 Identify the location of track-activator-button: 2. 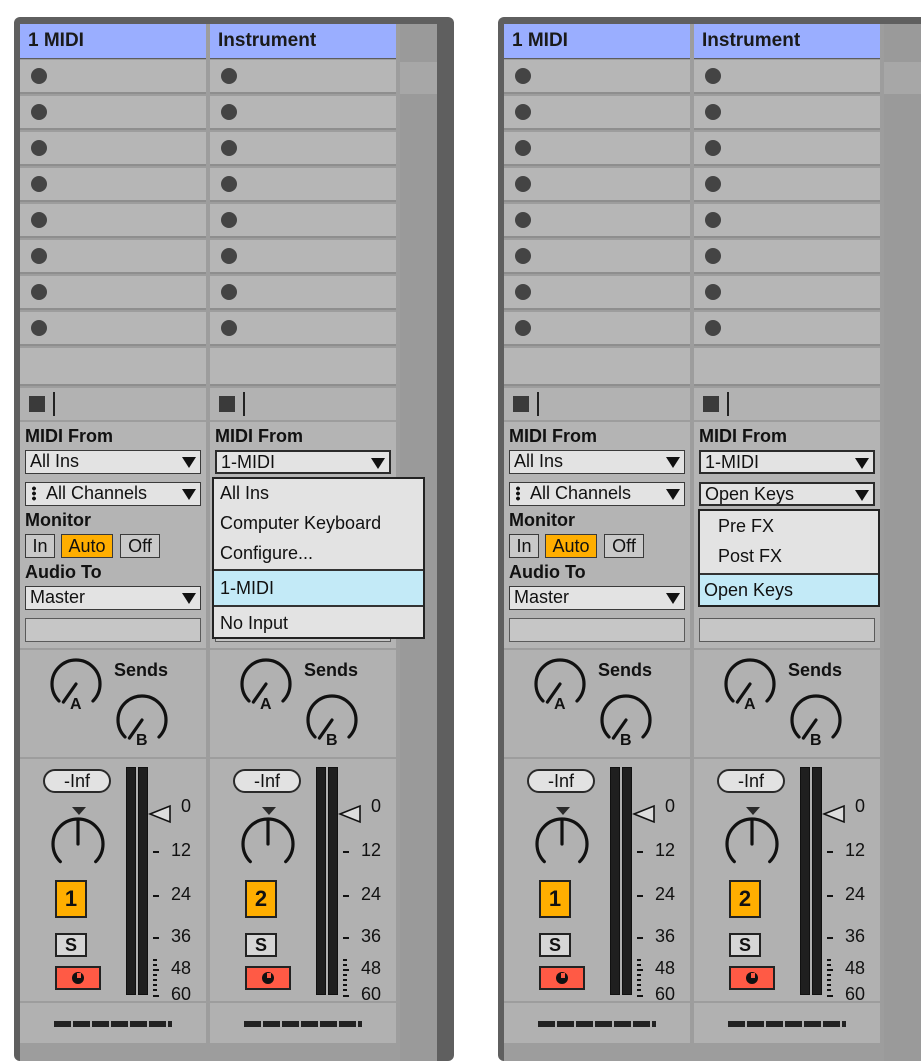
(261, 899).